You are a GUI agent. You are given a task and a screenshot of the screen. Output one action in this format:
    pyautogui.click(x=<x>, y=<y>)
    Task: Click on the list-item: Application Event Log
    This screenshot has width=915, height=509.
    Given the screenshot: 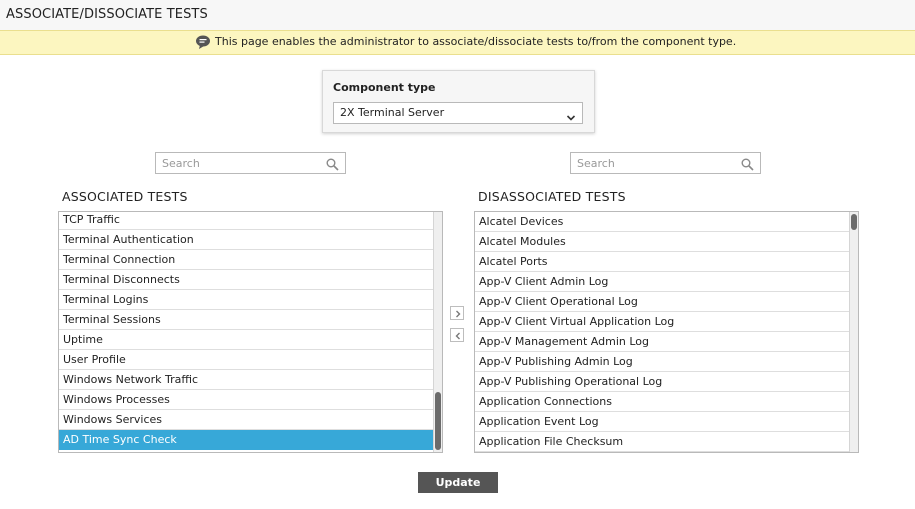 What is the action you would take?
    pyautogui.click(x=662, y=422)
    